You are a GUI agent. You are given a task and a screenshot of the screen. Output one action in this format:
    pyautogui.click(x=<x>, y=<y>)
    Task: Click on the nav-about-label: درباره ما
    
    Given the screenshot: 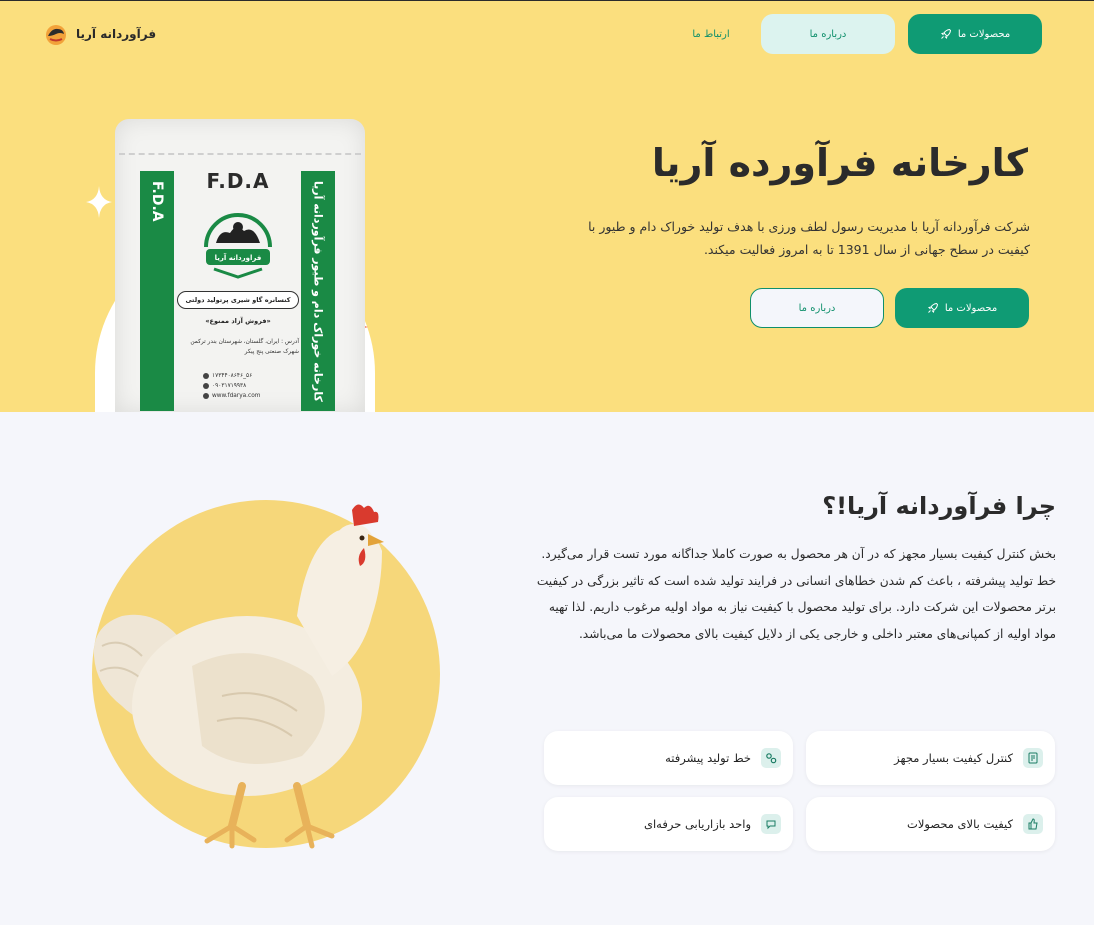 What is the action you would take?
    pyautogui.click(x=828, y=34)
    